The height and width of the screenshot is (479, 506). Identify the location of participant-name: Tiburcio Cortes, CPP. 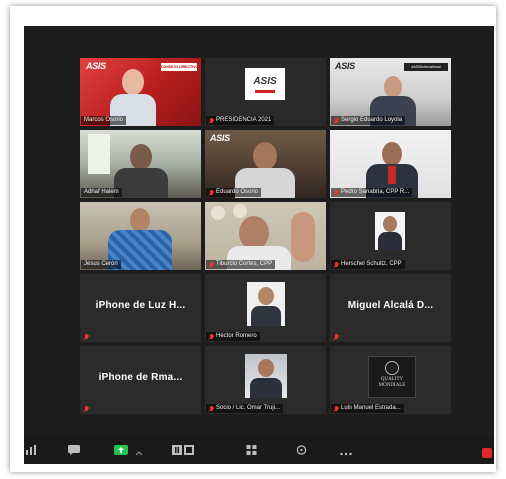
(241, 264).